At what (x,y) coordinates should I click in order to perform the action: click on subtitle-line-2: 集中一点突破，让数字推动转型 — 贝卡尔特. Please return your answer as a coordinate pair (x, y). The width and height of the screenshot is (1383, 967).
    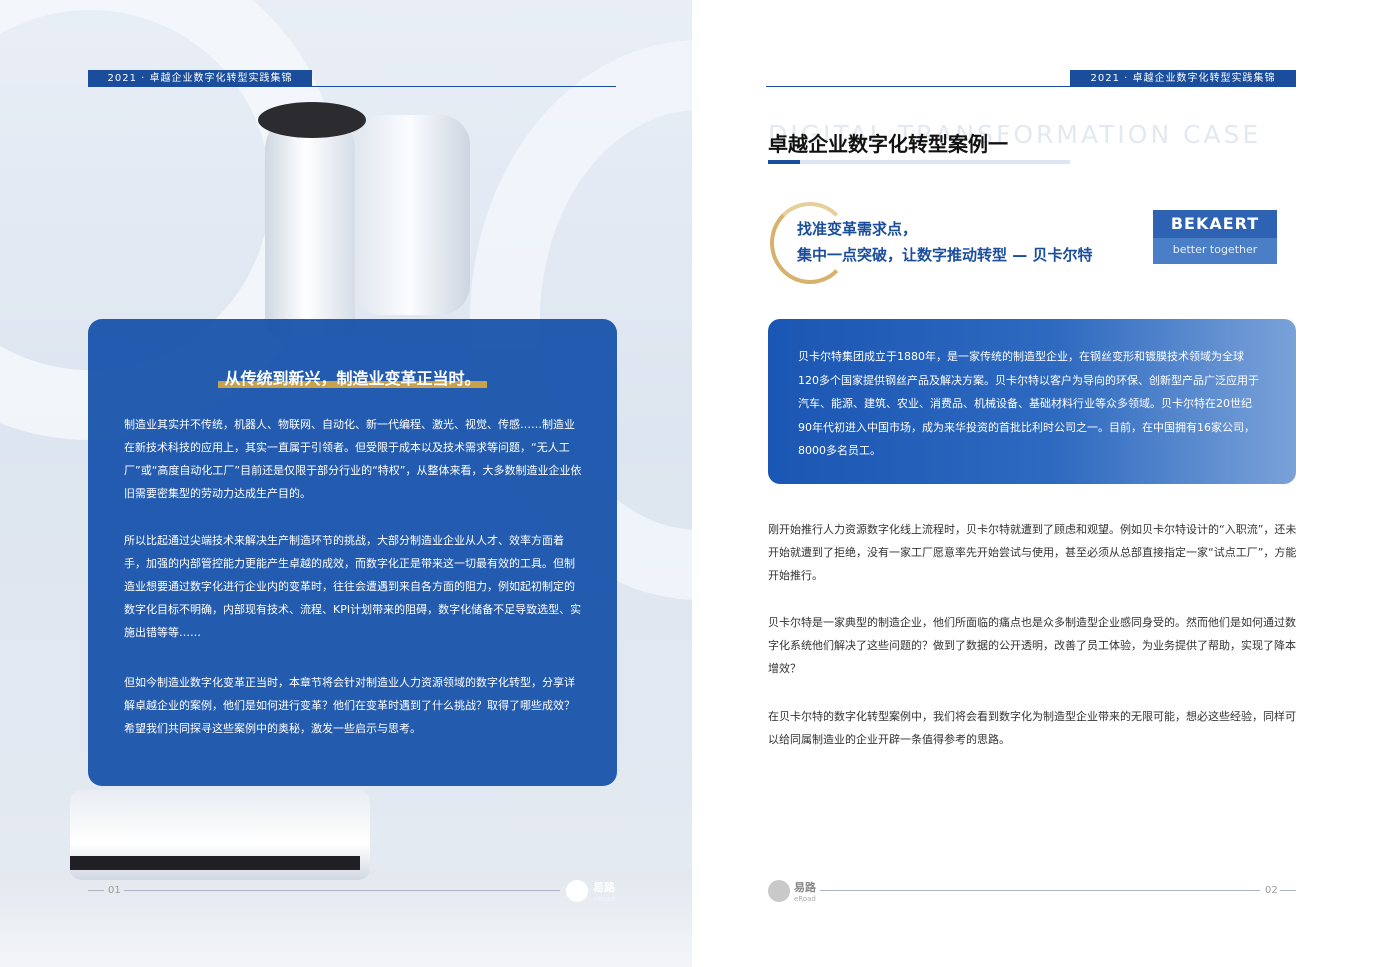
    Looking at the image, I should click on (945, 255).